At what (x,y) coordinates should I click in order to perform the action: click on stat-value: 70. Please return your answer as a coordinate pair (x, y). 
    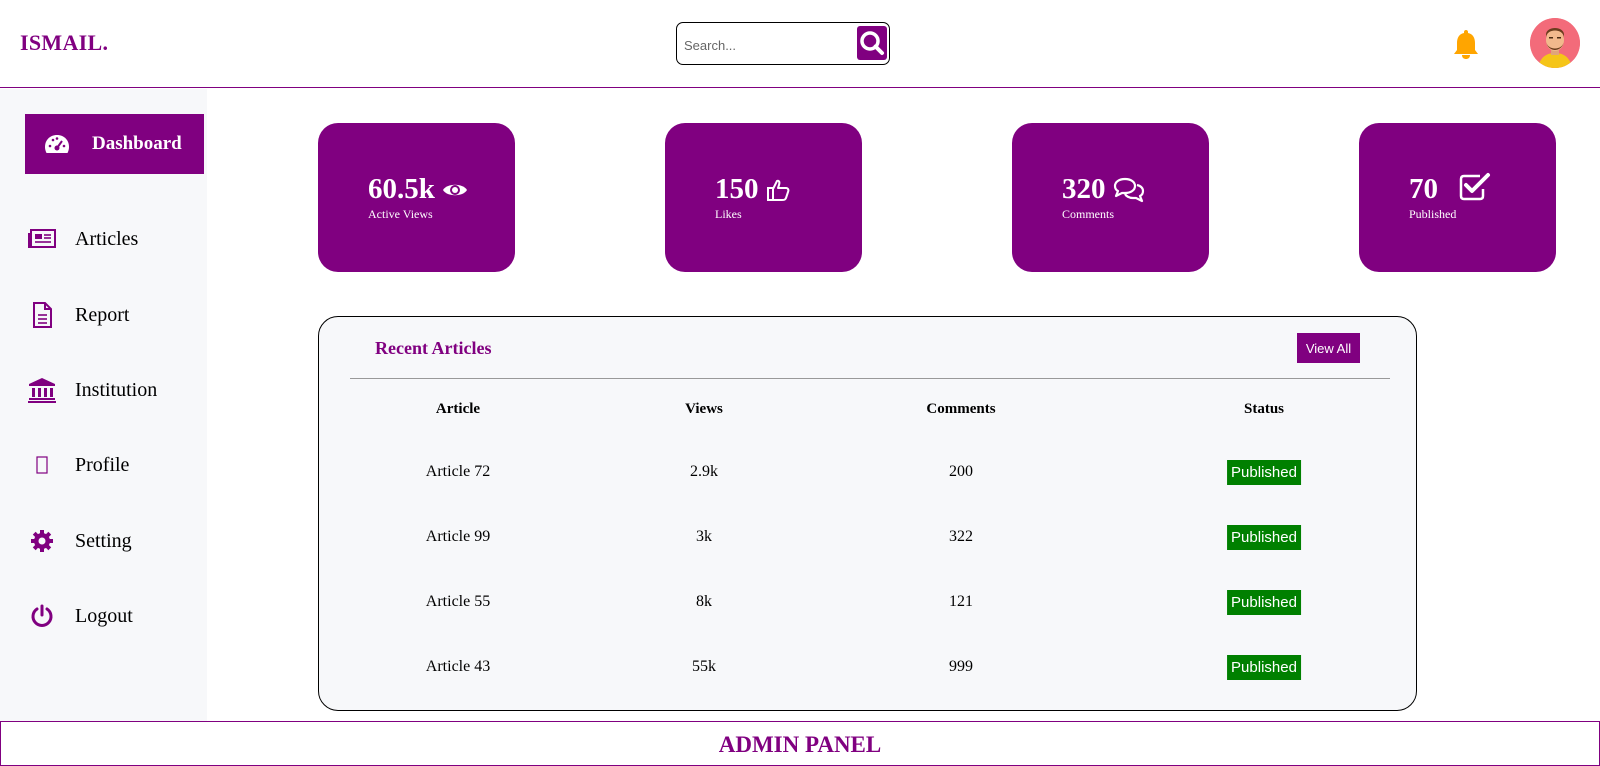
    Looking at the image, I should click on (1423, 189).